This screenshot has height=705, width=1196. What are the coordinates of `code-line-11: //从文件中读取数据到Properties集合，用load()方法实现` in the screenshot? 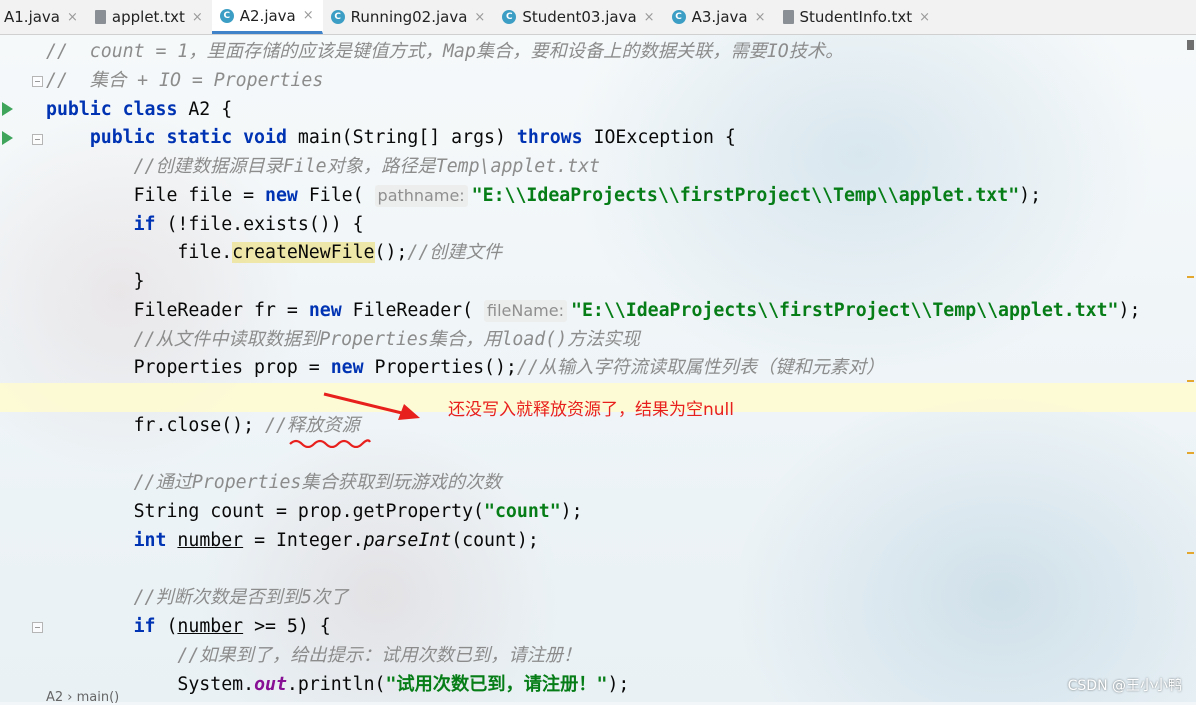 It's located at (615, 340).